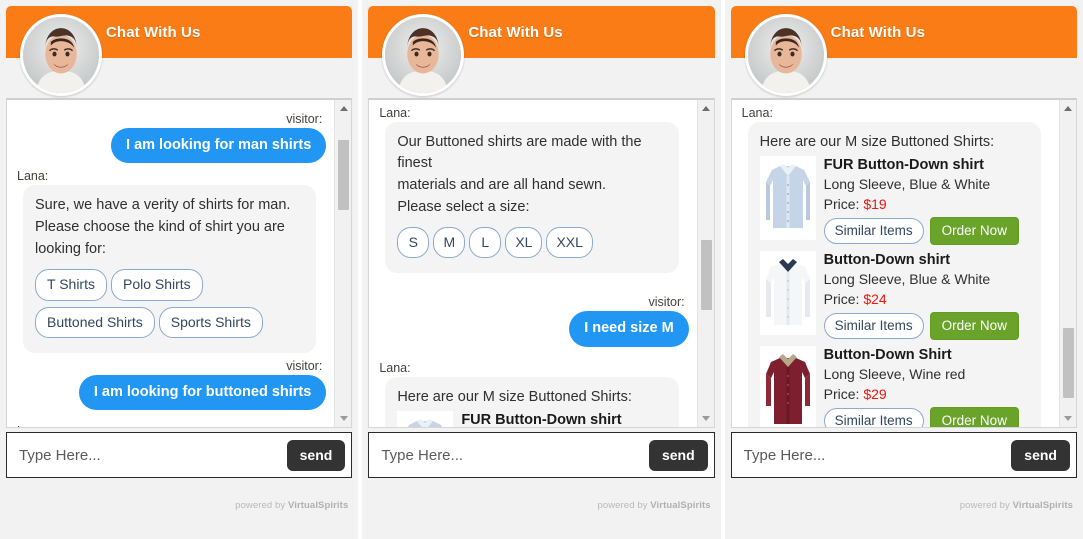 The height and width of the screenshot is (539, 1083). I want to click on bot-message-line: Please choose the kind of shirt you are, so click(160, 227).